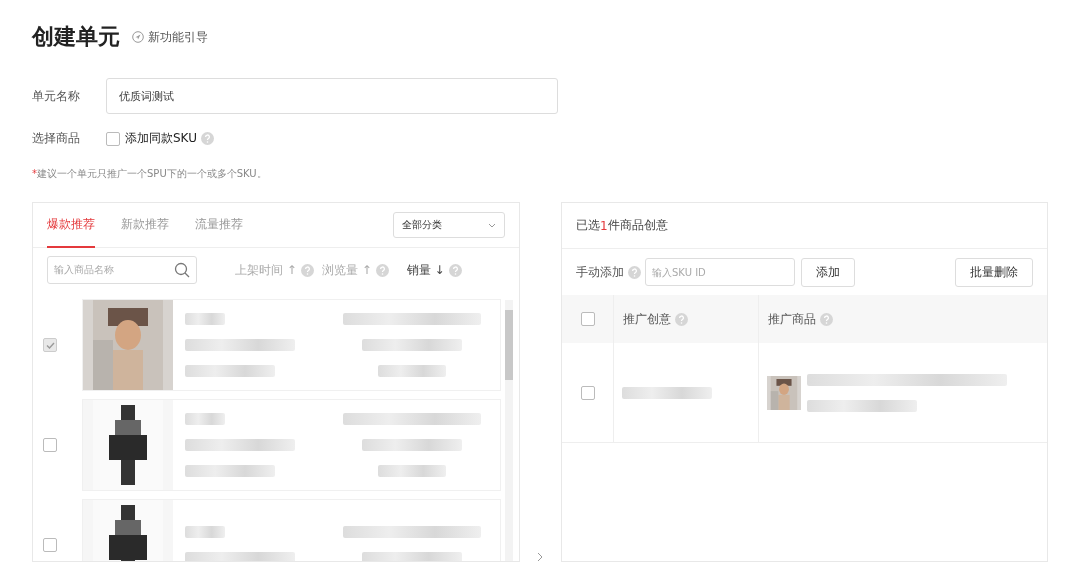 The image size is (1080, 573). Describe the element at coordinates (720, 272) in the screenshot. I see `sku-id-field: 输入SKU ID` at that location.